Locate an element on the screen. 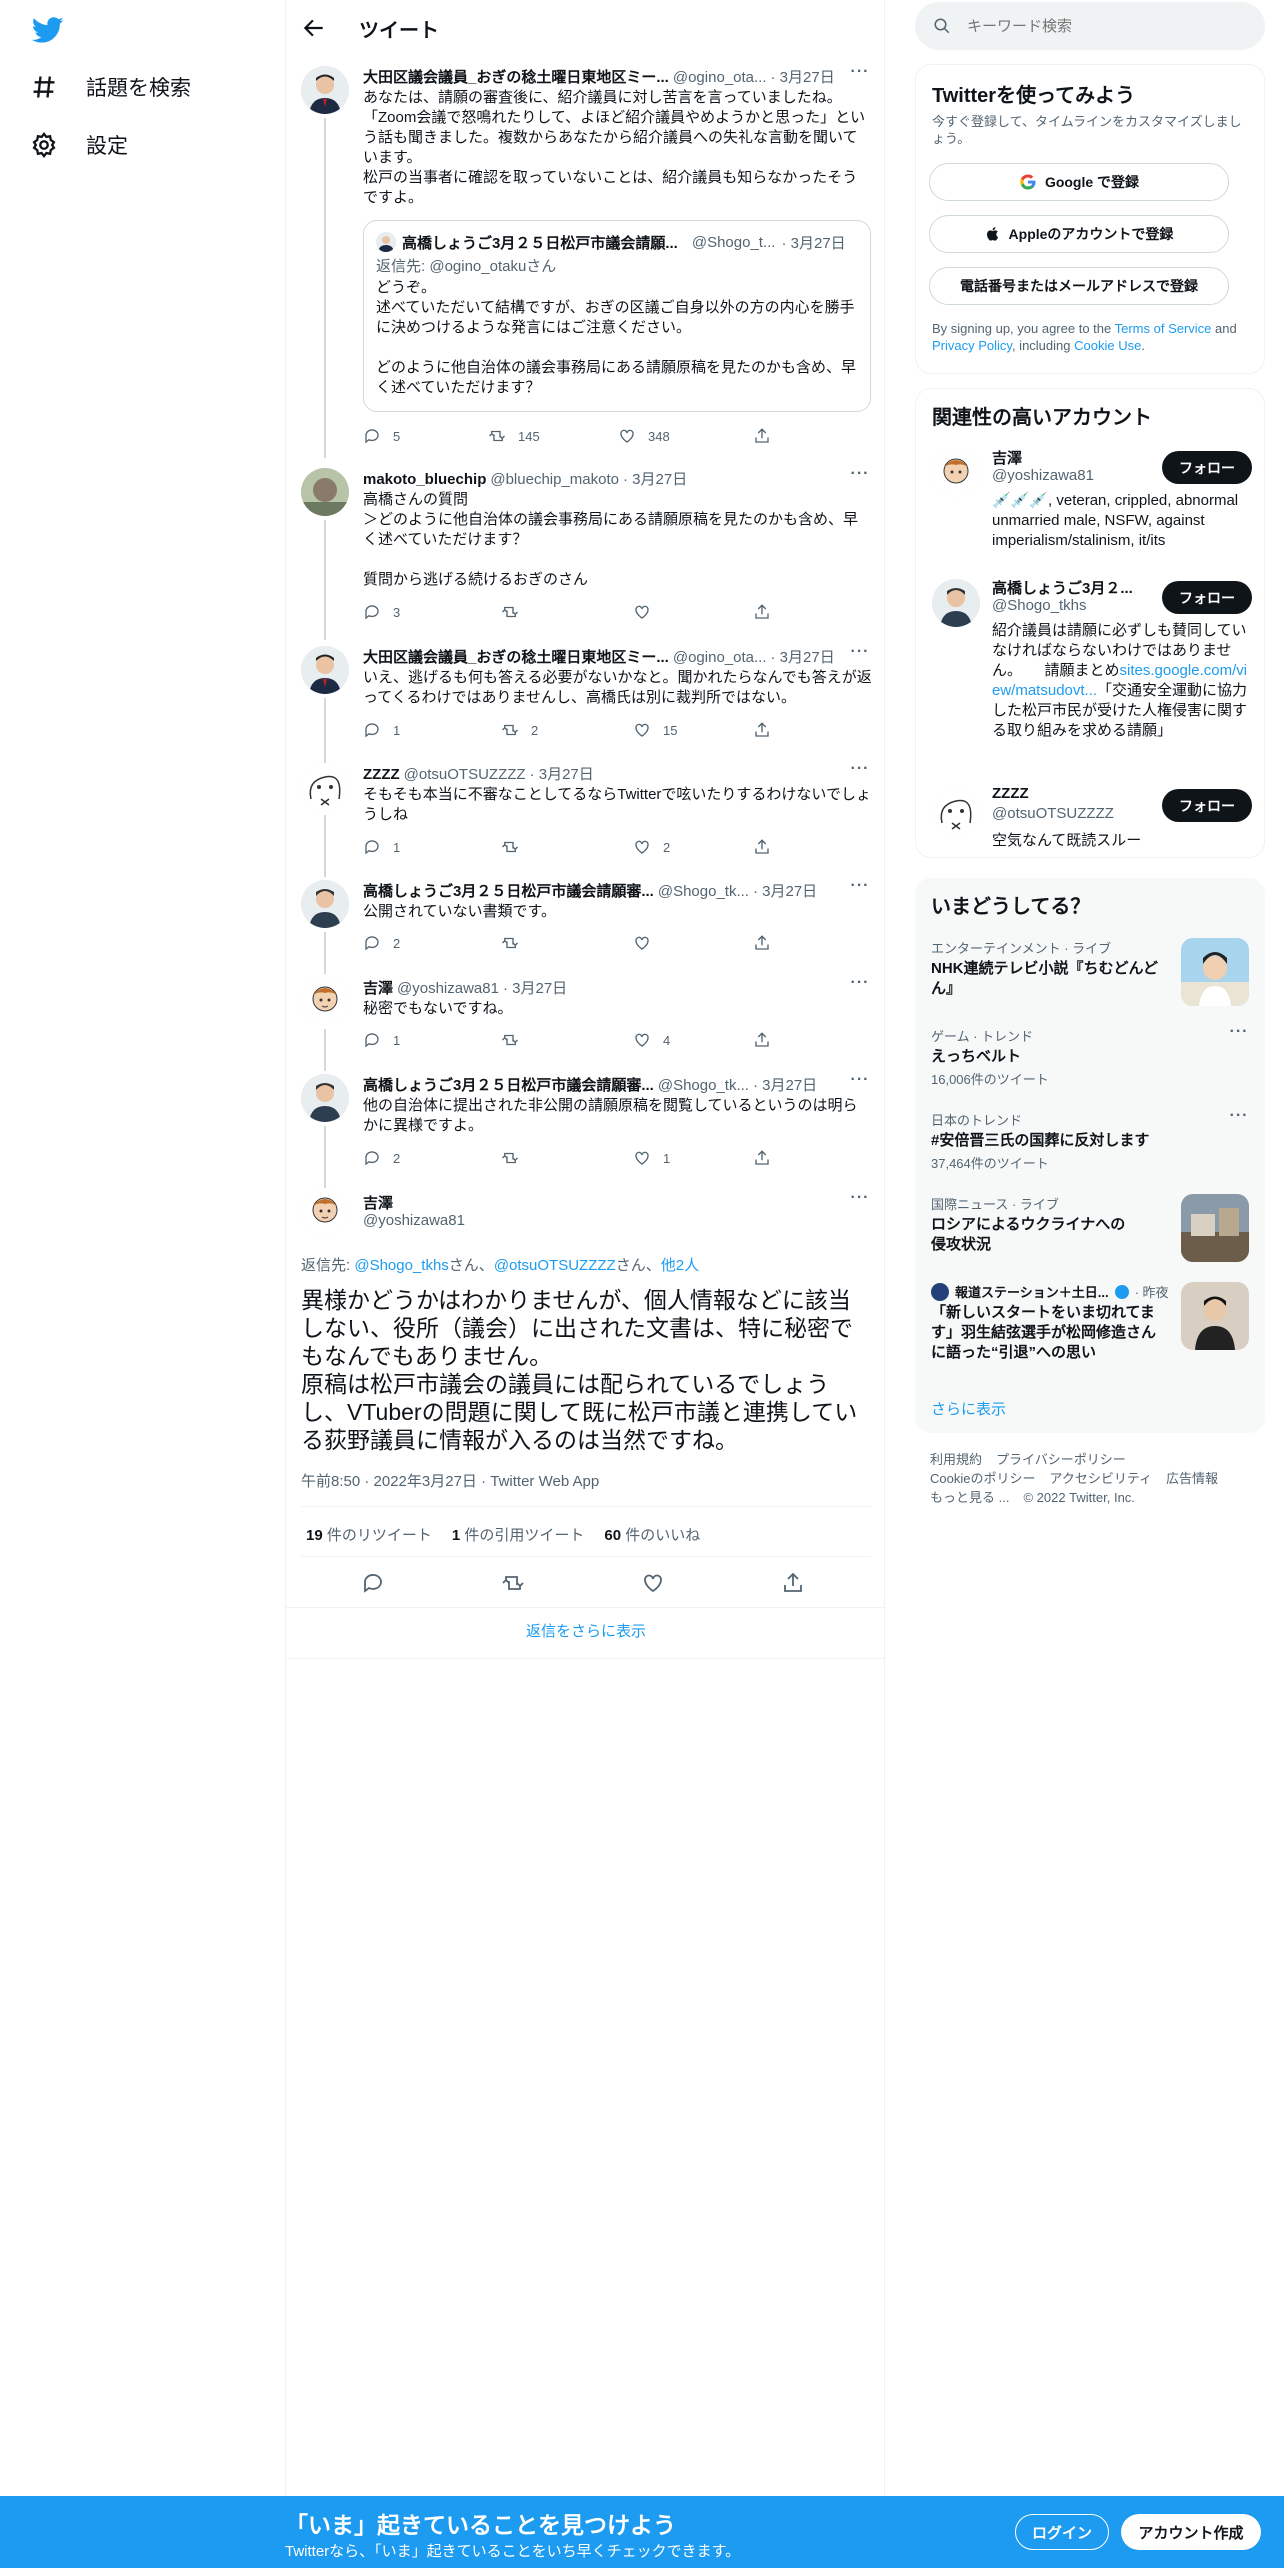 Image resolution: width=1284 pixels, height=2568 pixels. like-button: 2 is located at coordinates (651, 847).